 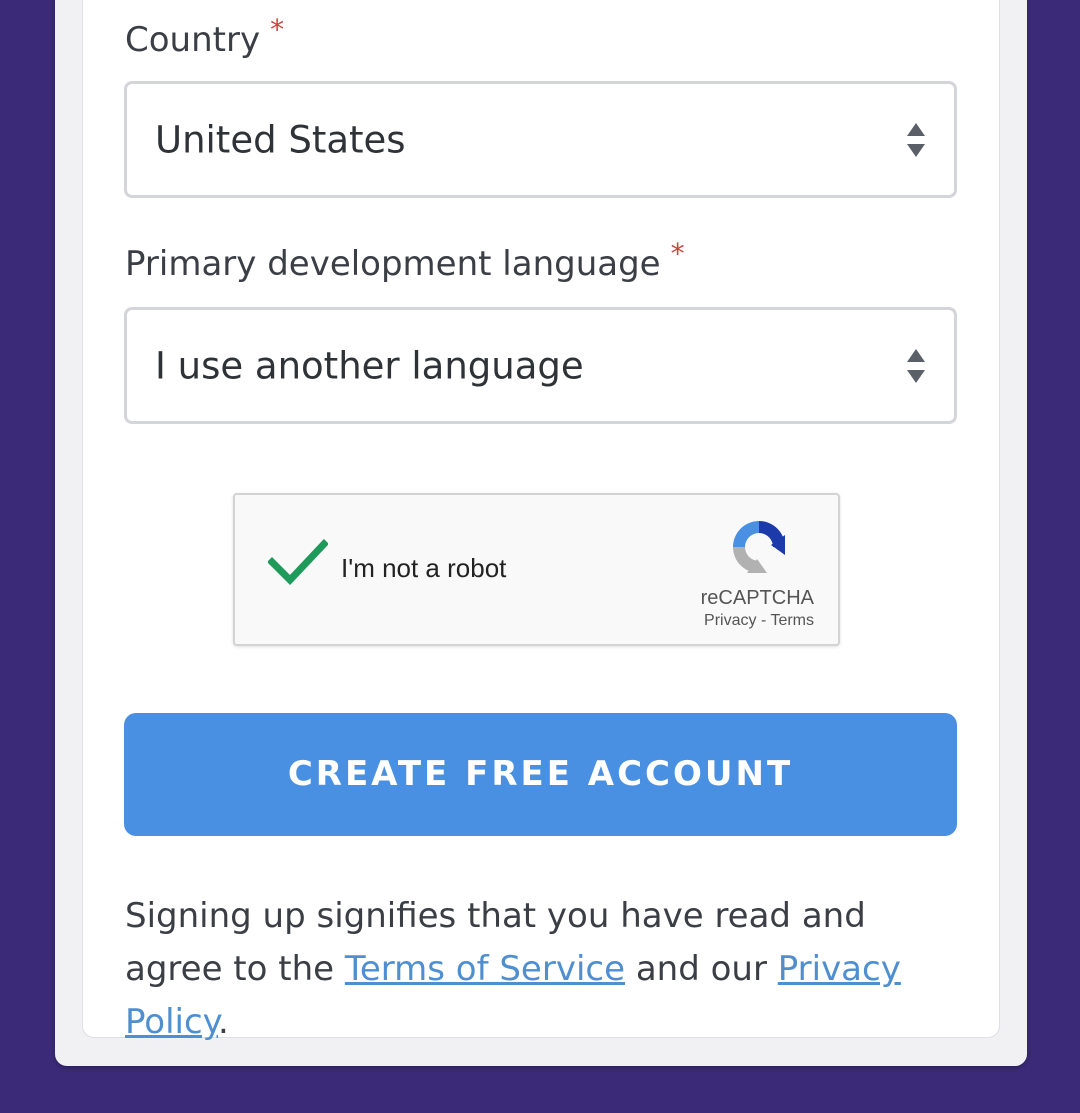 I want to click on language-label: Primary development language *, so click(x=405, y=260).